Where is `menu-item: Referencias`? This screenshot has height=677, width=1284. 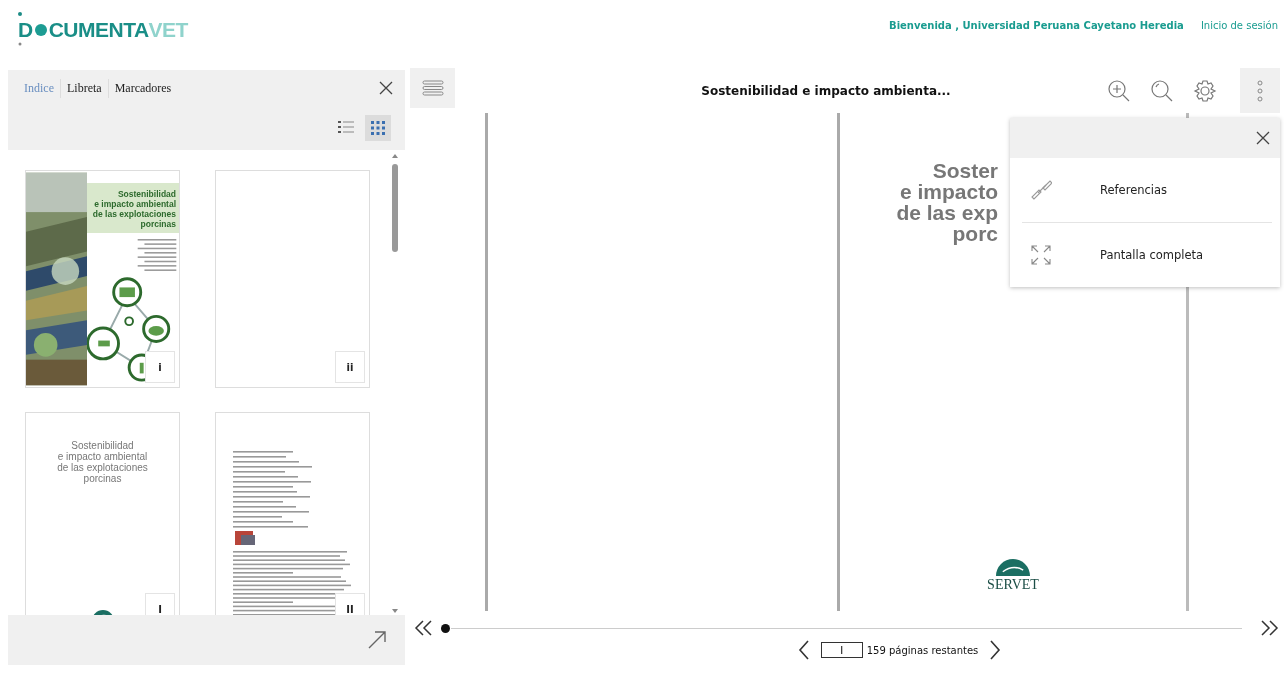 menu-item: Referencias is located at coordinates (1147, 190).